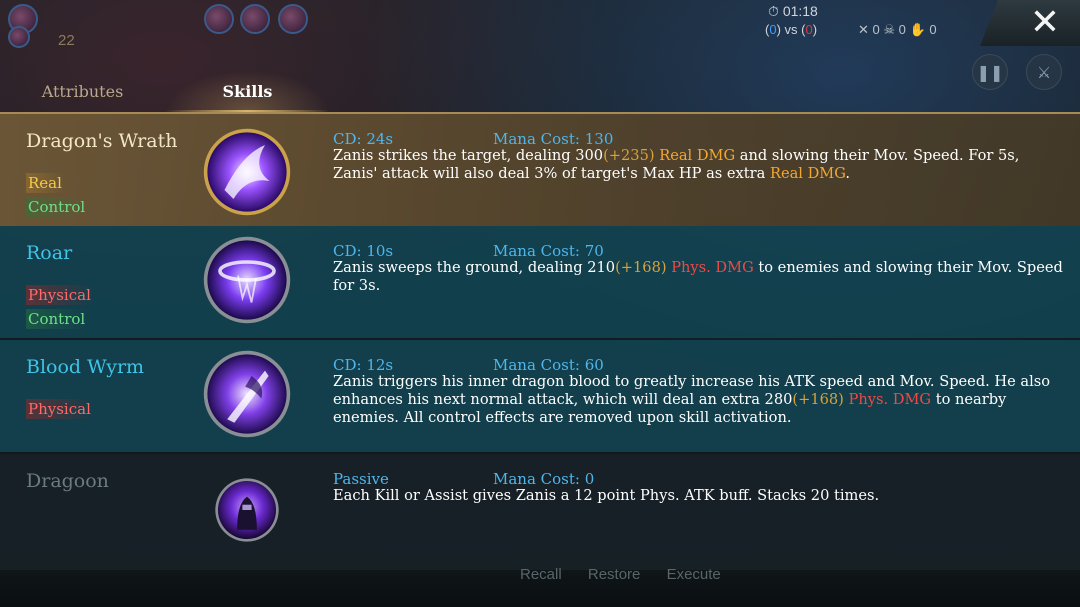  Describe the element at coordinates (694, 574) in the screenshot. I see `execute-button: Execute` at that location.